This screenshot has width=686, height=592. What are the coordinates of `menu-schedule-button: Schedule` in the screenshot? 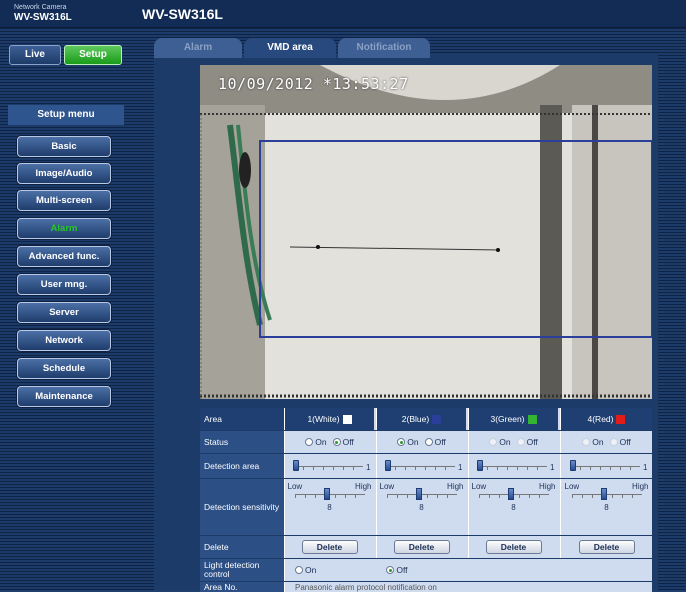 It's located at (64, 368).